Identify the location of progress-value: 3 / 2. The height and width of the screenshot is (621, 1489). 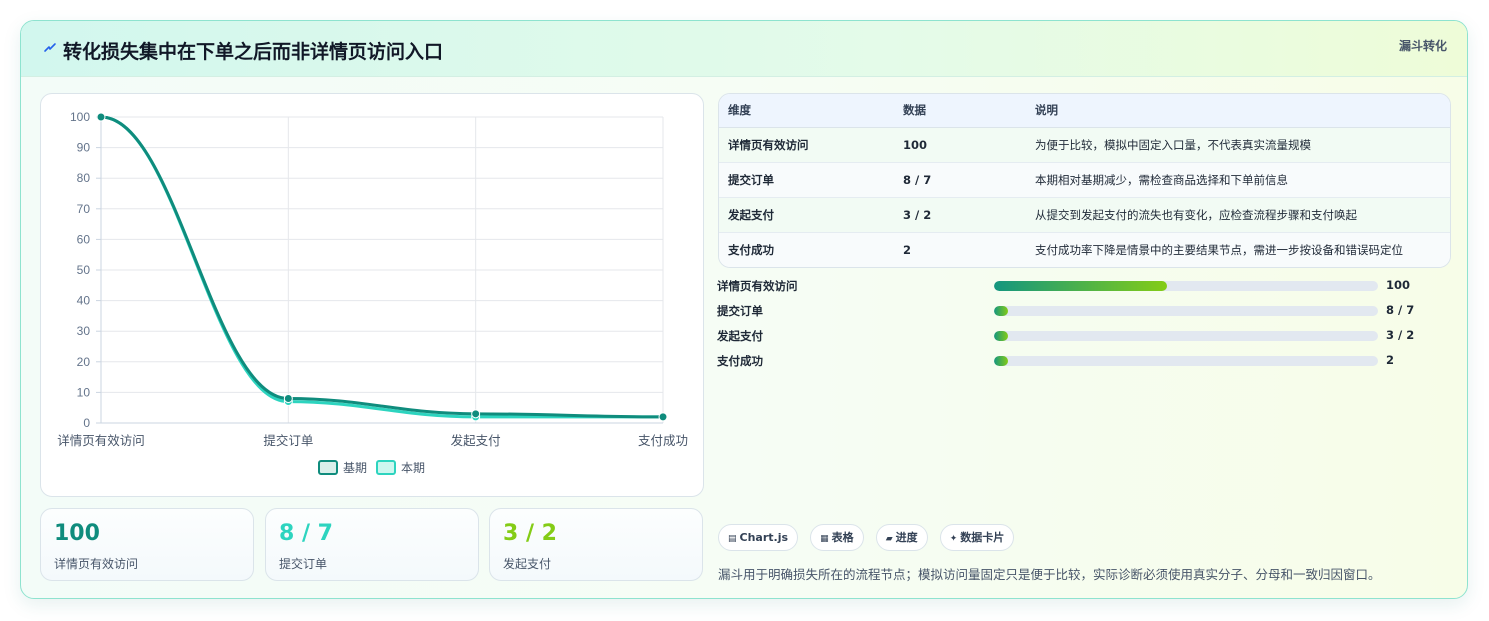
(1400, 335).